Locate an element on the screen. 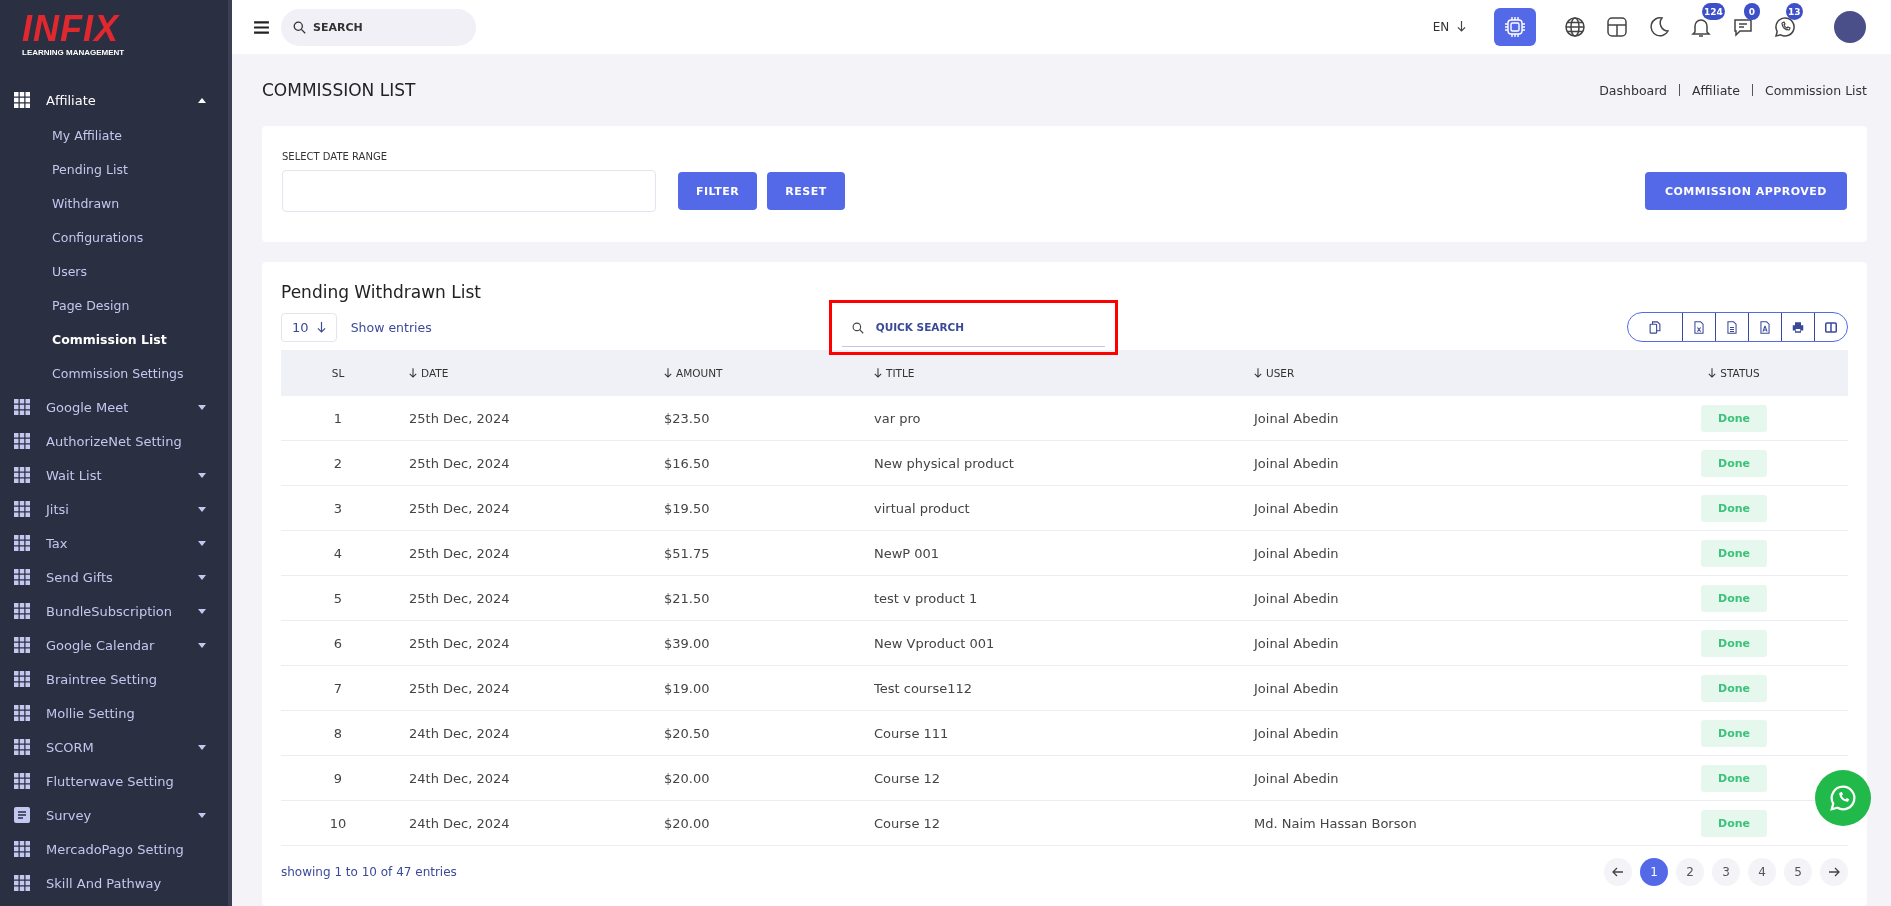 This screenshot has width=1891, height=906. page-button: 4 is located at coordinates (1762, 872).